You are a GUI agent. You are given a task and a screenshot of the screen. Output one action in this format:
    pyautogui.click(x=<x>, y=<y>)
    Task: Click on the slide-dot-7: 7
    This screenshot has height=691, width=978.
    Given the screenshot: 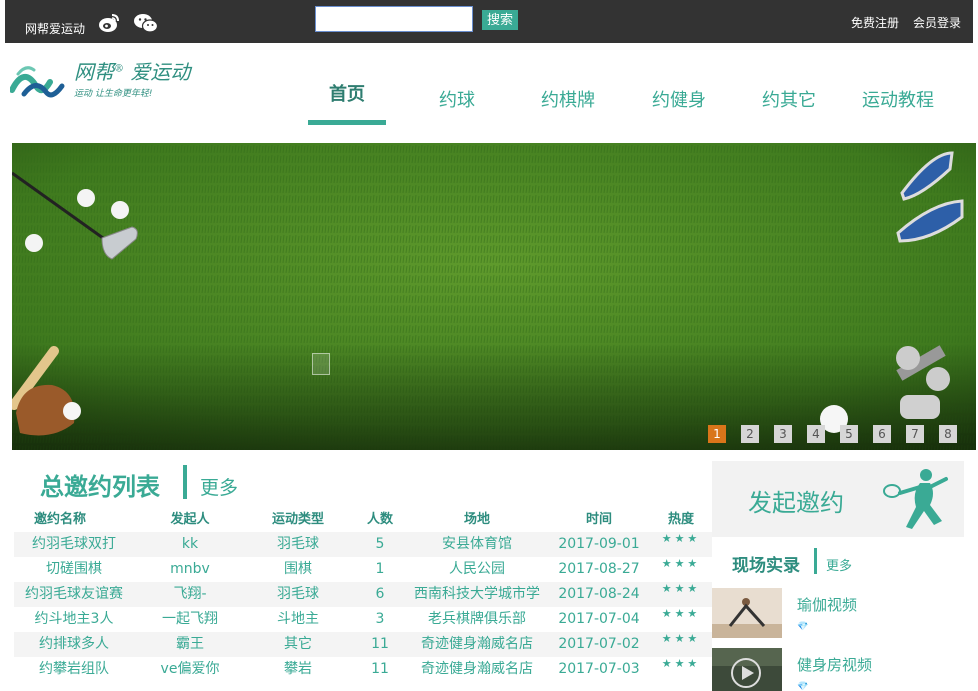 What is the action you would take?
    pyautogui.click(x=915, y=434)
    